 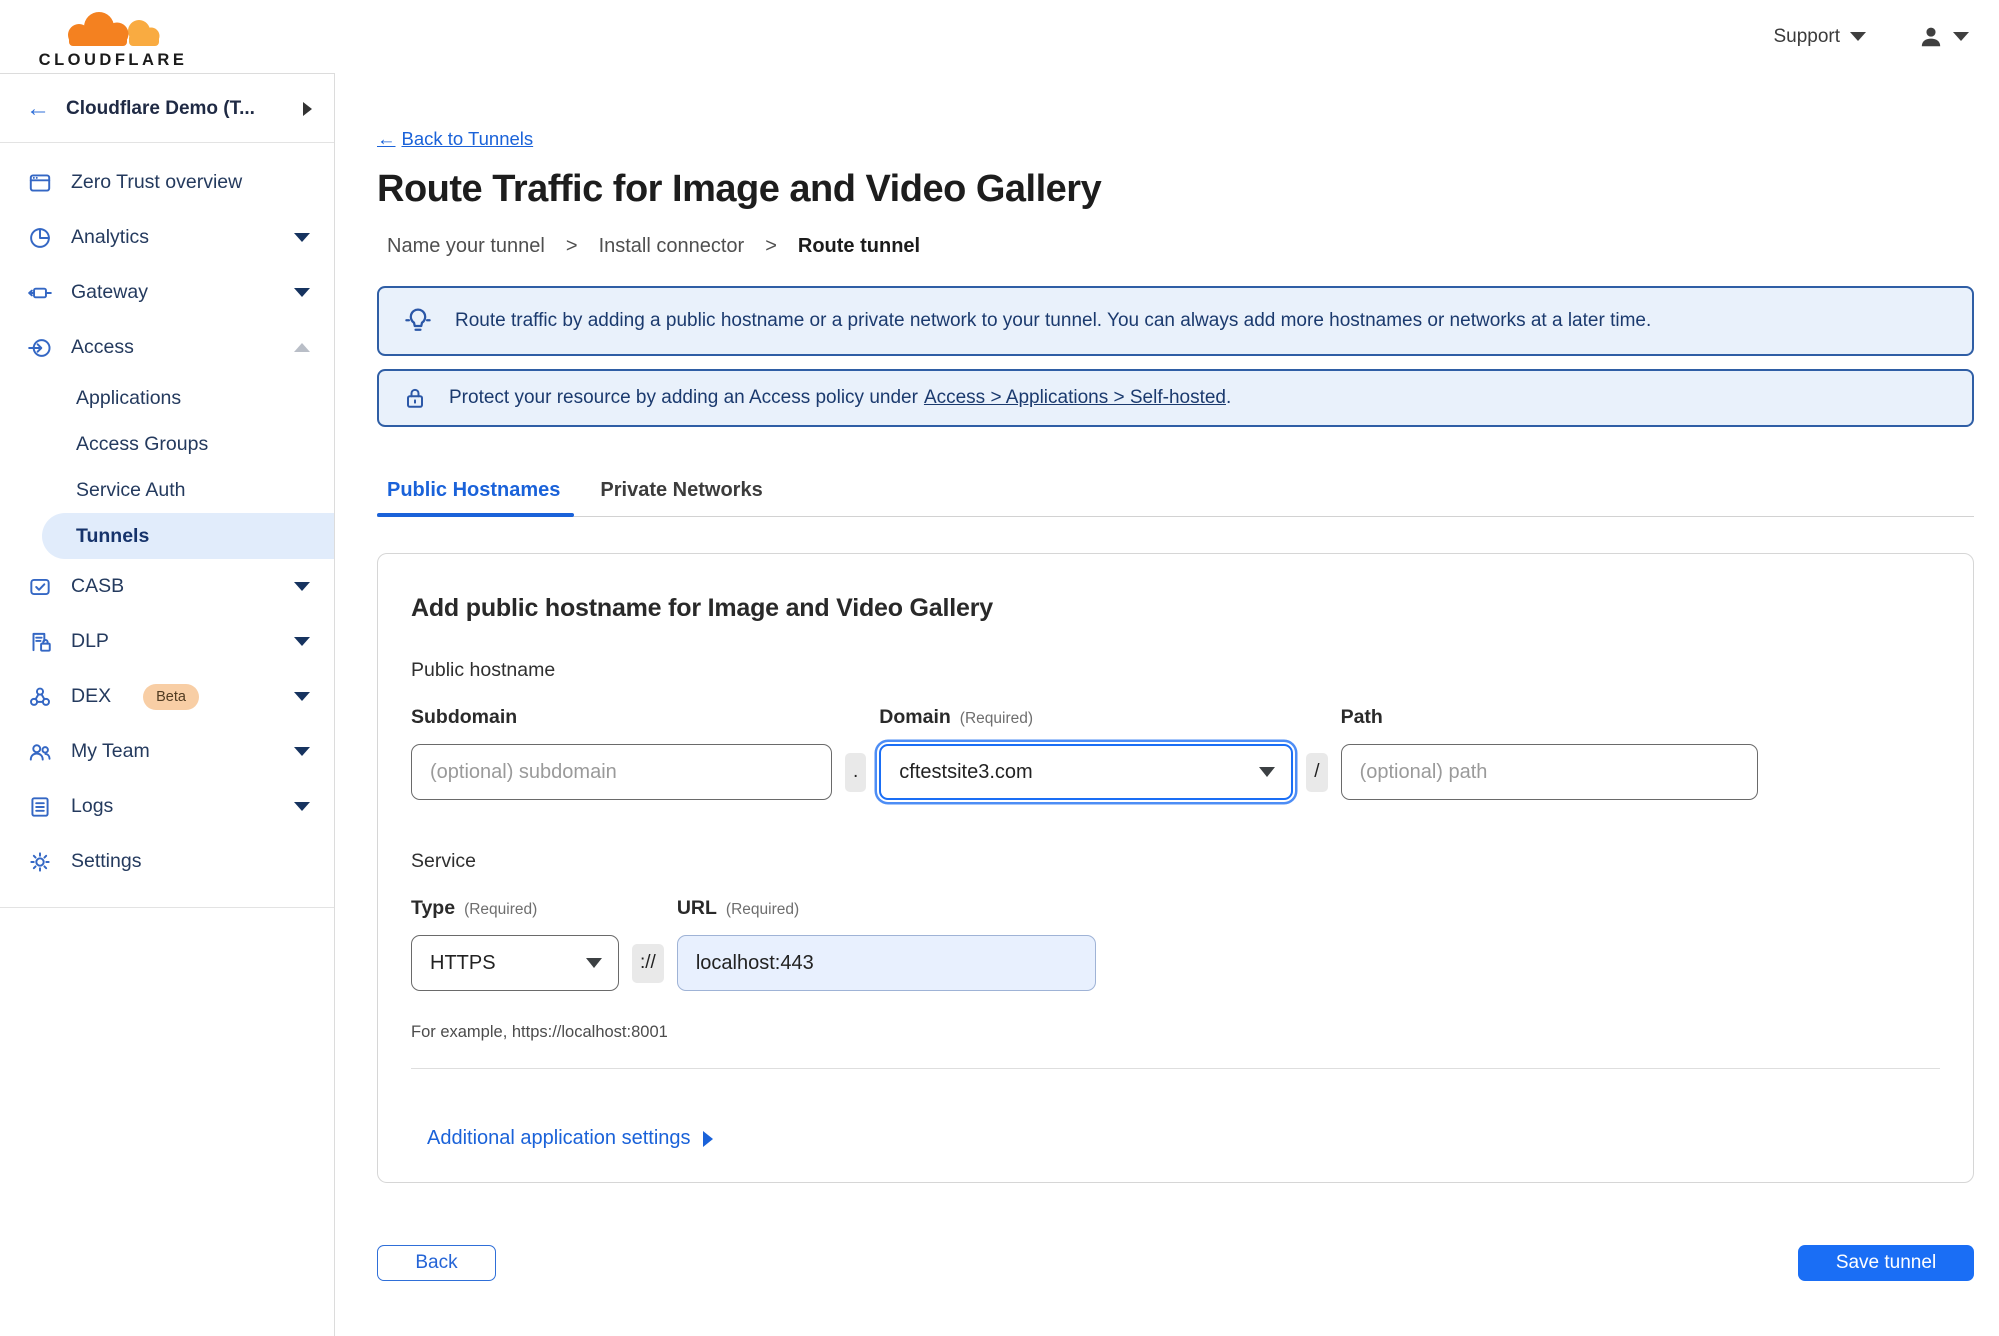 What do you see at coordinates (1175, 1068) in the screenshot?
I see `card-divider` at bounding box center [1175, 1068].